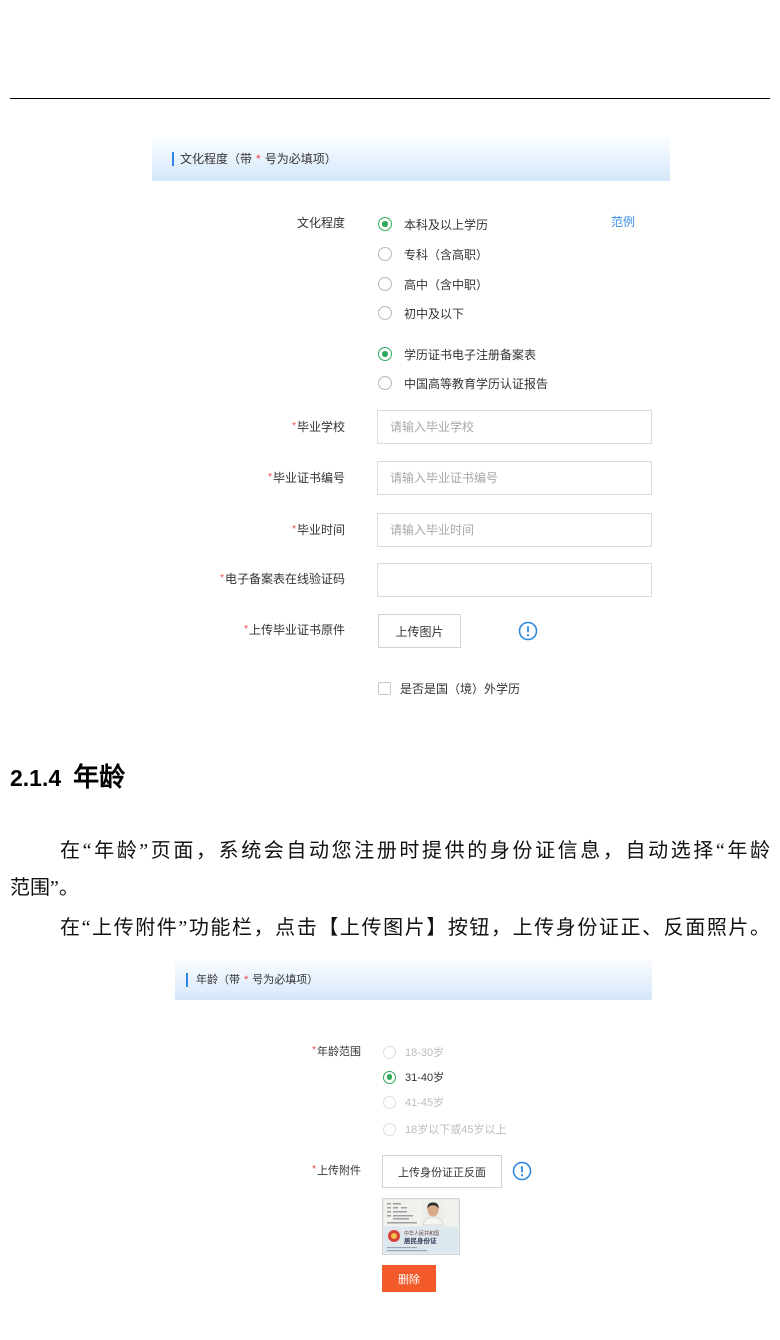 This screenshot has width=780, height=1340. I want to click on paragraph-line: 在“年龄”页面，系统会自动您注册时提供的身份证信息，自动选择“年龄, so click(415, 851).